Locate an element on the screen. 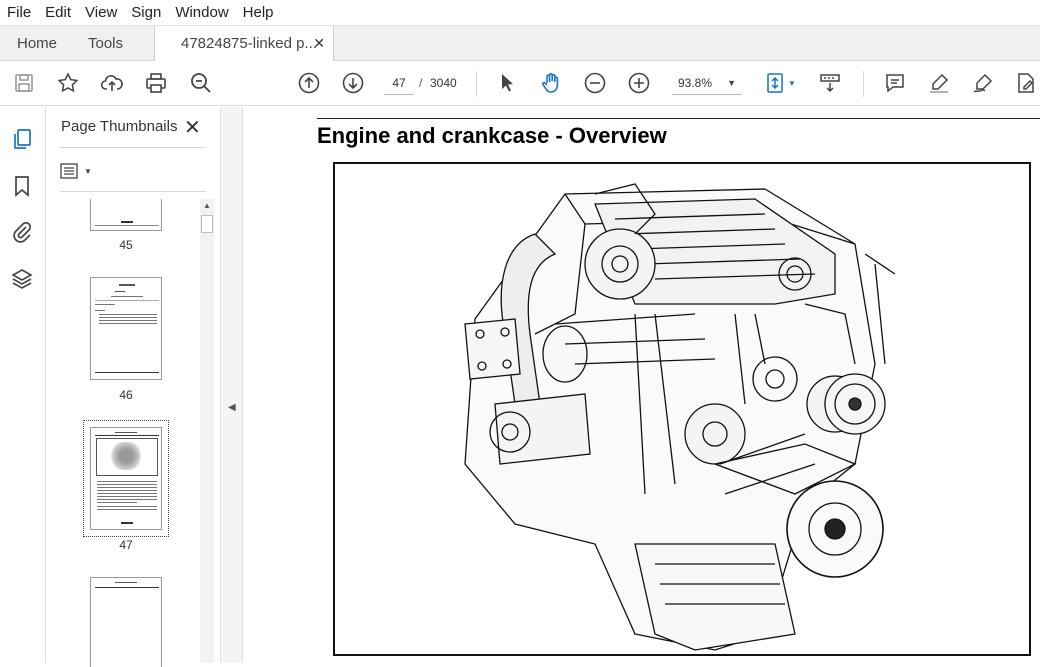 Image resolution: width=1040 pixels, height=667 pixels. menu-sign: Sign is located at coordinates (146, 12).